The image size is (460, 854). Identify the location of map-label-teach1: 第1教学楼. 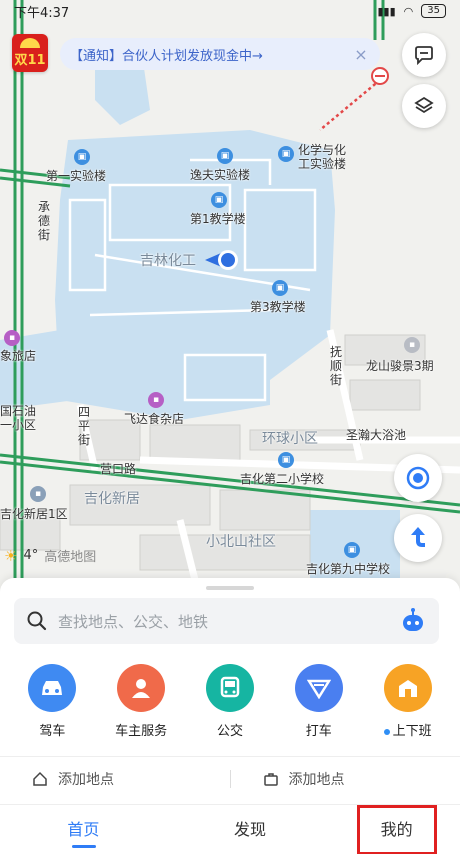
(218, 218).